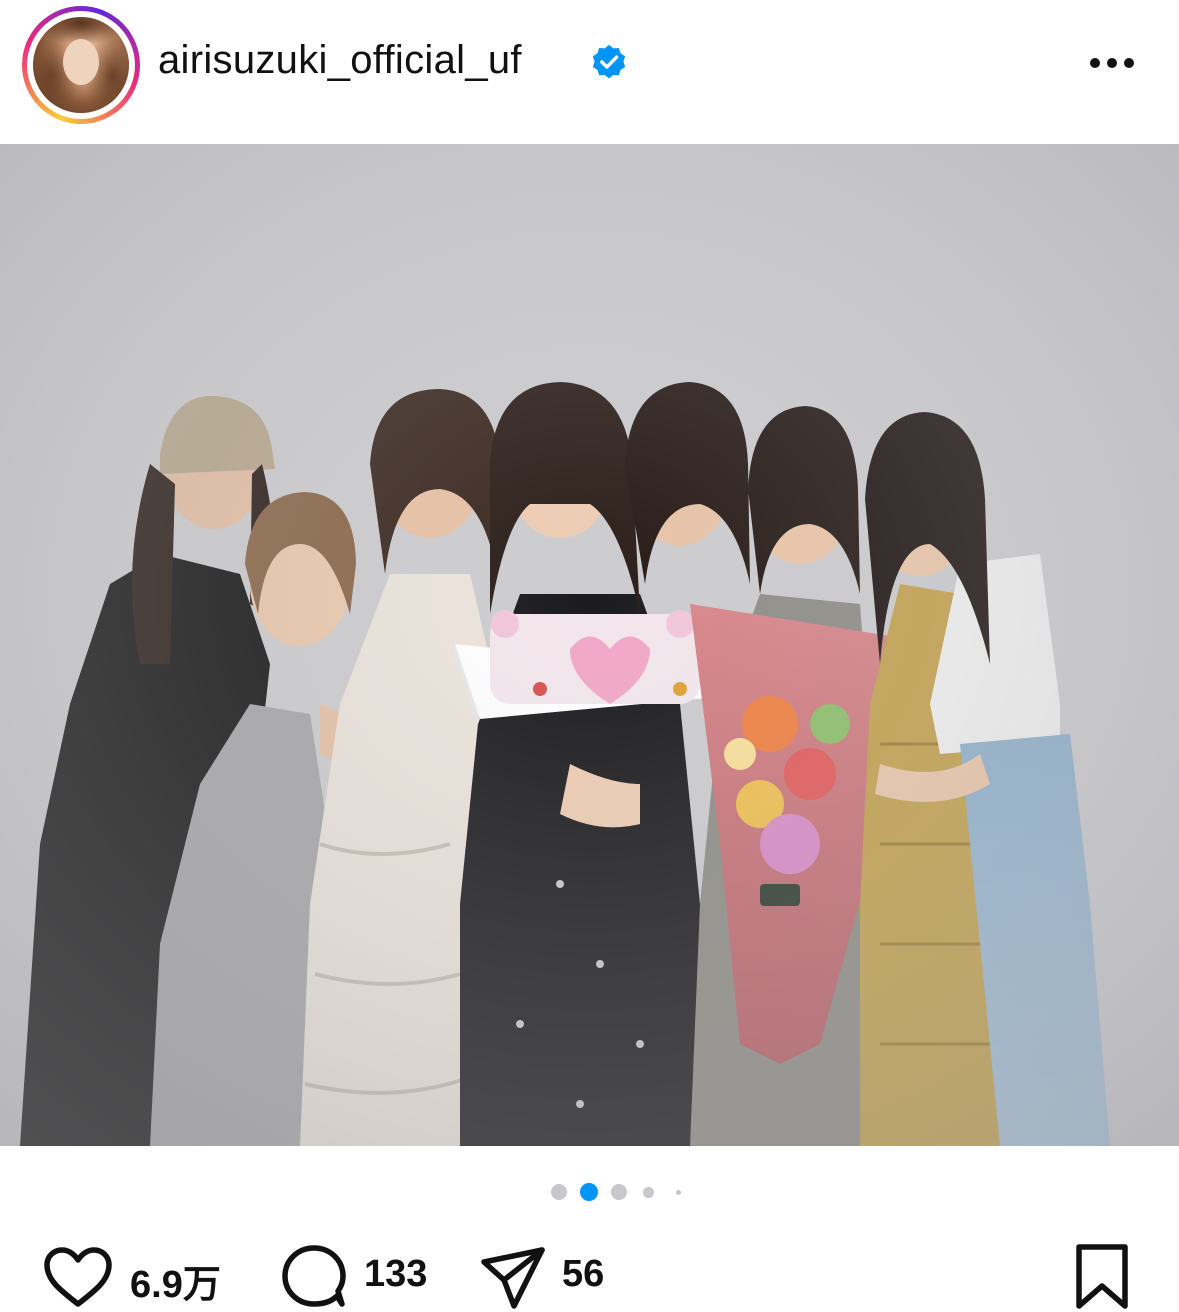  What do you see at coordinates (1102, 1277) in the screenshot?
I see `bookmark-icon` at bounding box center [1102, 1277].